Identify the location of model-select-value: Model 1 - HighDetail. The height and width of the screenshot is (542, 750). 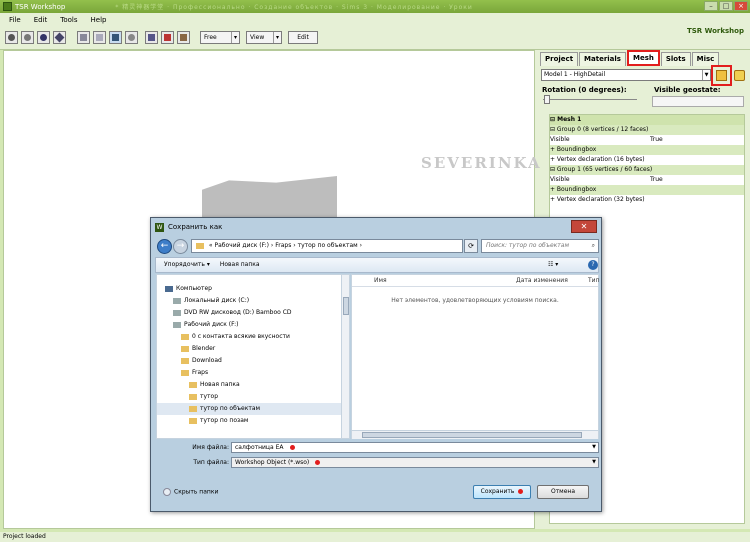
(575, 74).